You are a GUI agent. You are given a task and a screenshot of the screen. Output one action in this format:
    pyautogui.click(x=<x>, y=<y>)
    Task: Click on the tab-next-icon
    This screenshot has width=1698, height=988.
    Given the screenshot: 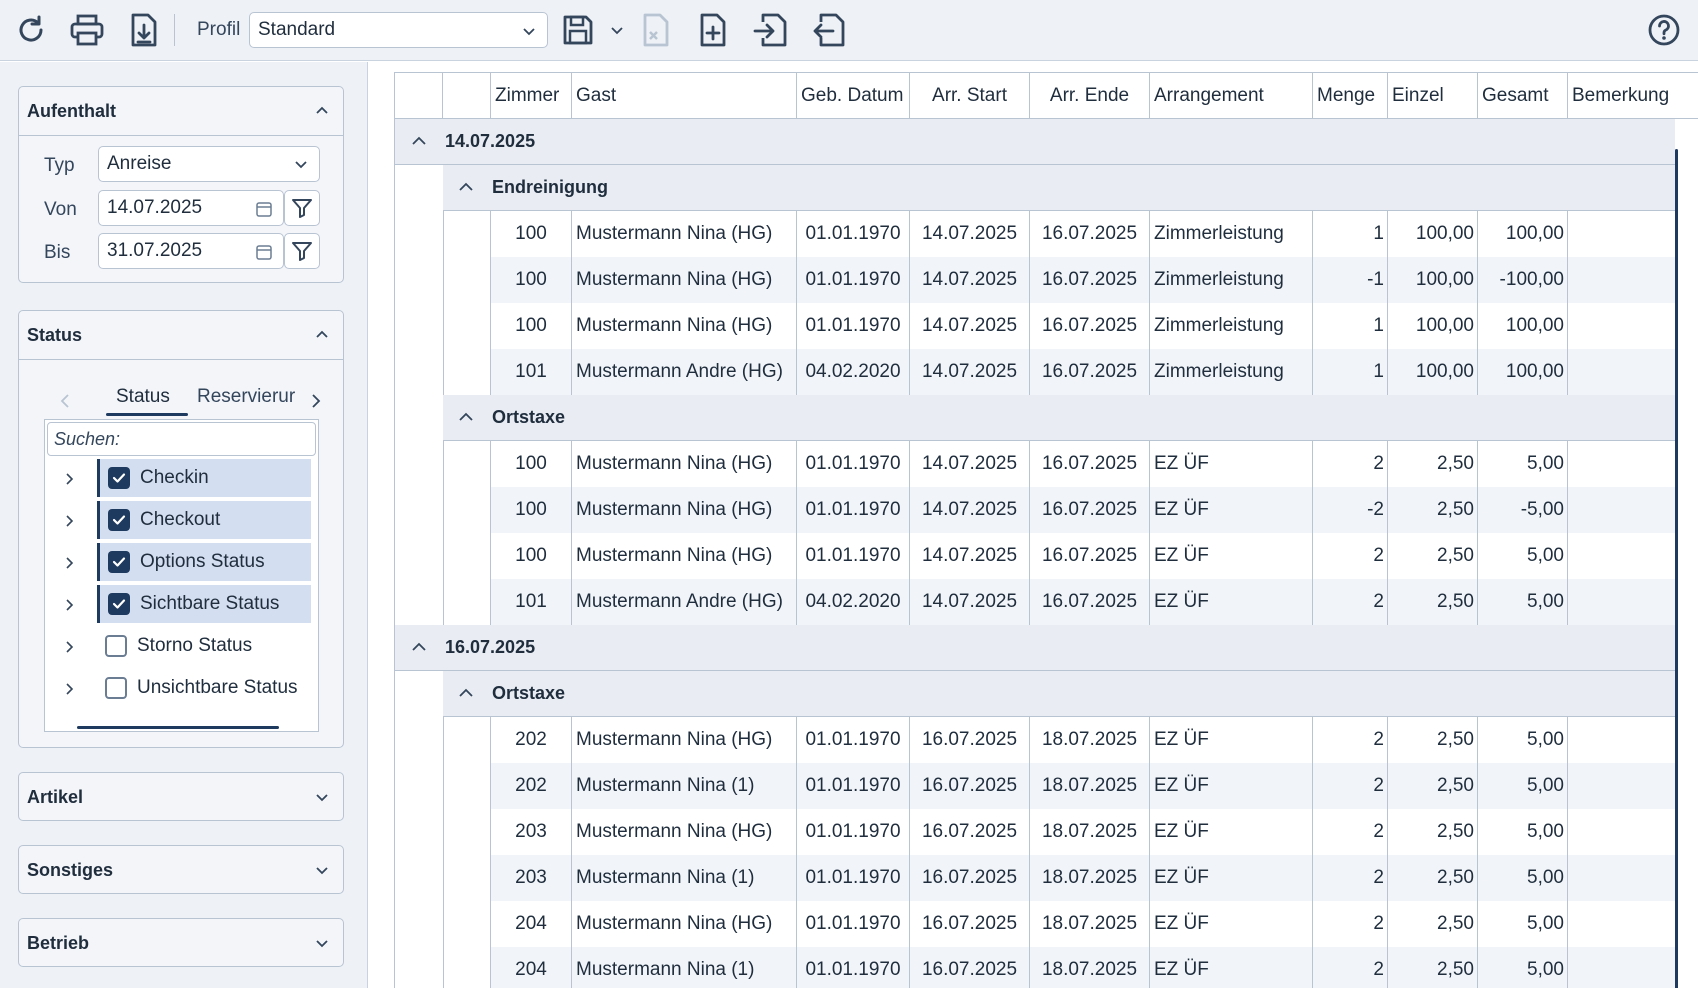 What is the action you would take?
    pyautogui.click(x=316, y=401)
    